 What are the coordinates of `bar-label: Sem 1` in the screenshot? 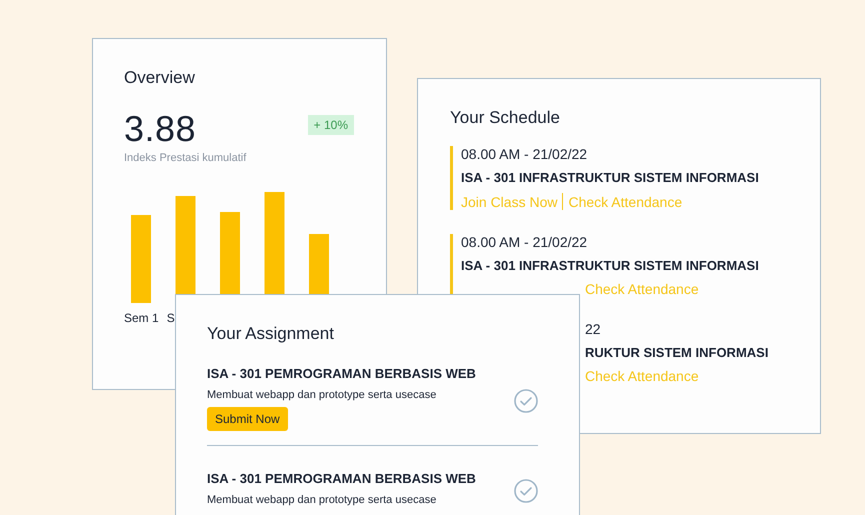 It's located at (141, 318).